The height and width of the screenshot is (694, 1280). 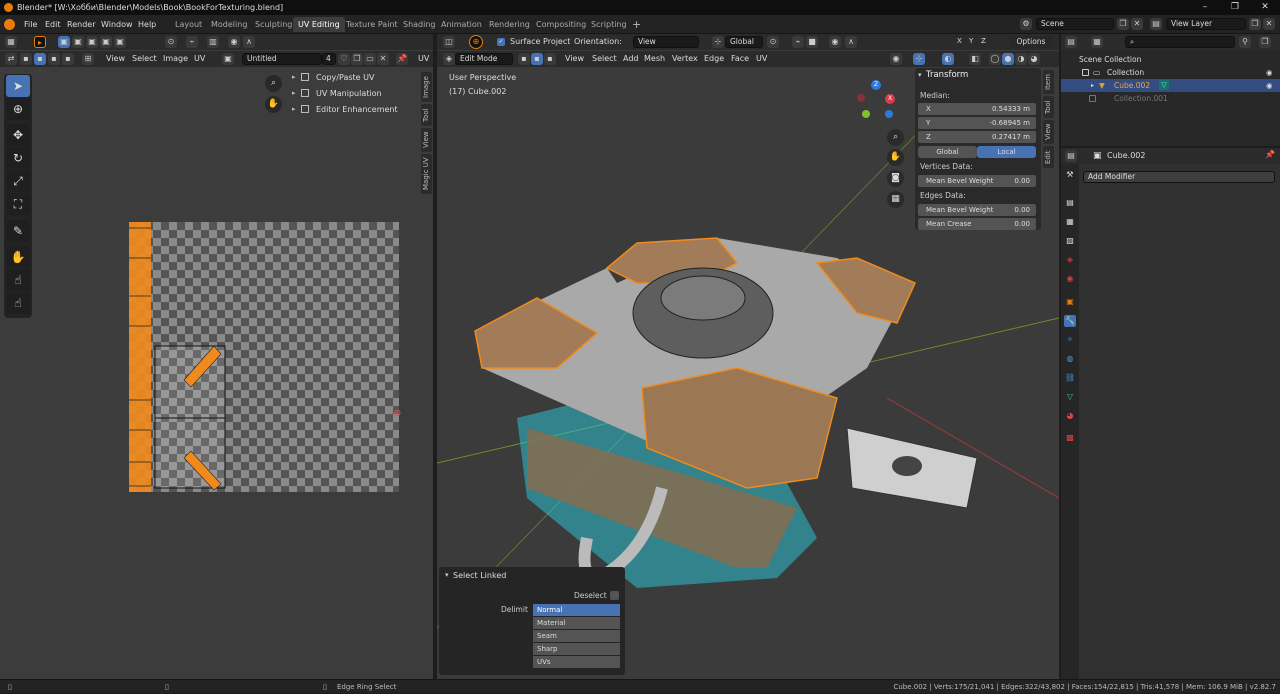 What do you see at coordinates (1048, 157) in the screenshot?
I see `tab-edit: Edit` at bounding box center [1048, 157].